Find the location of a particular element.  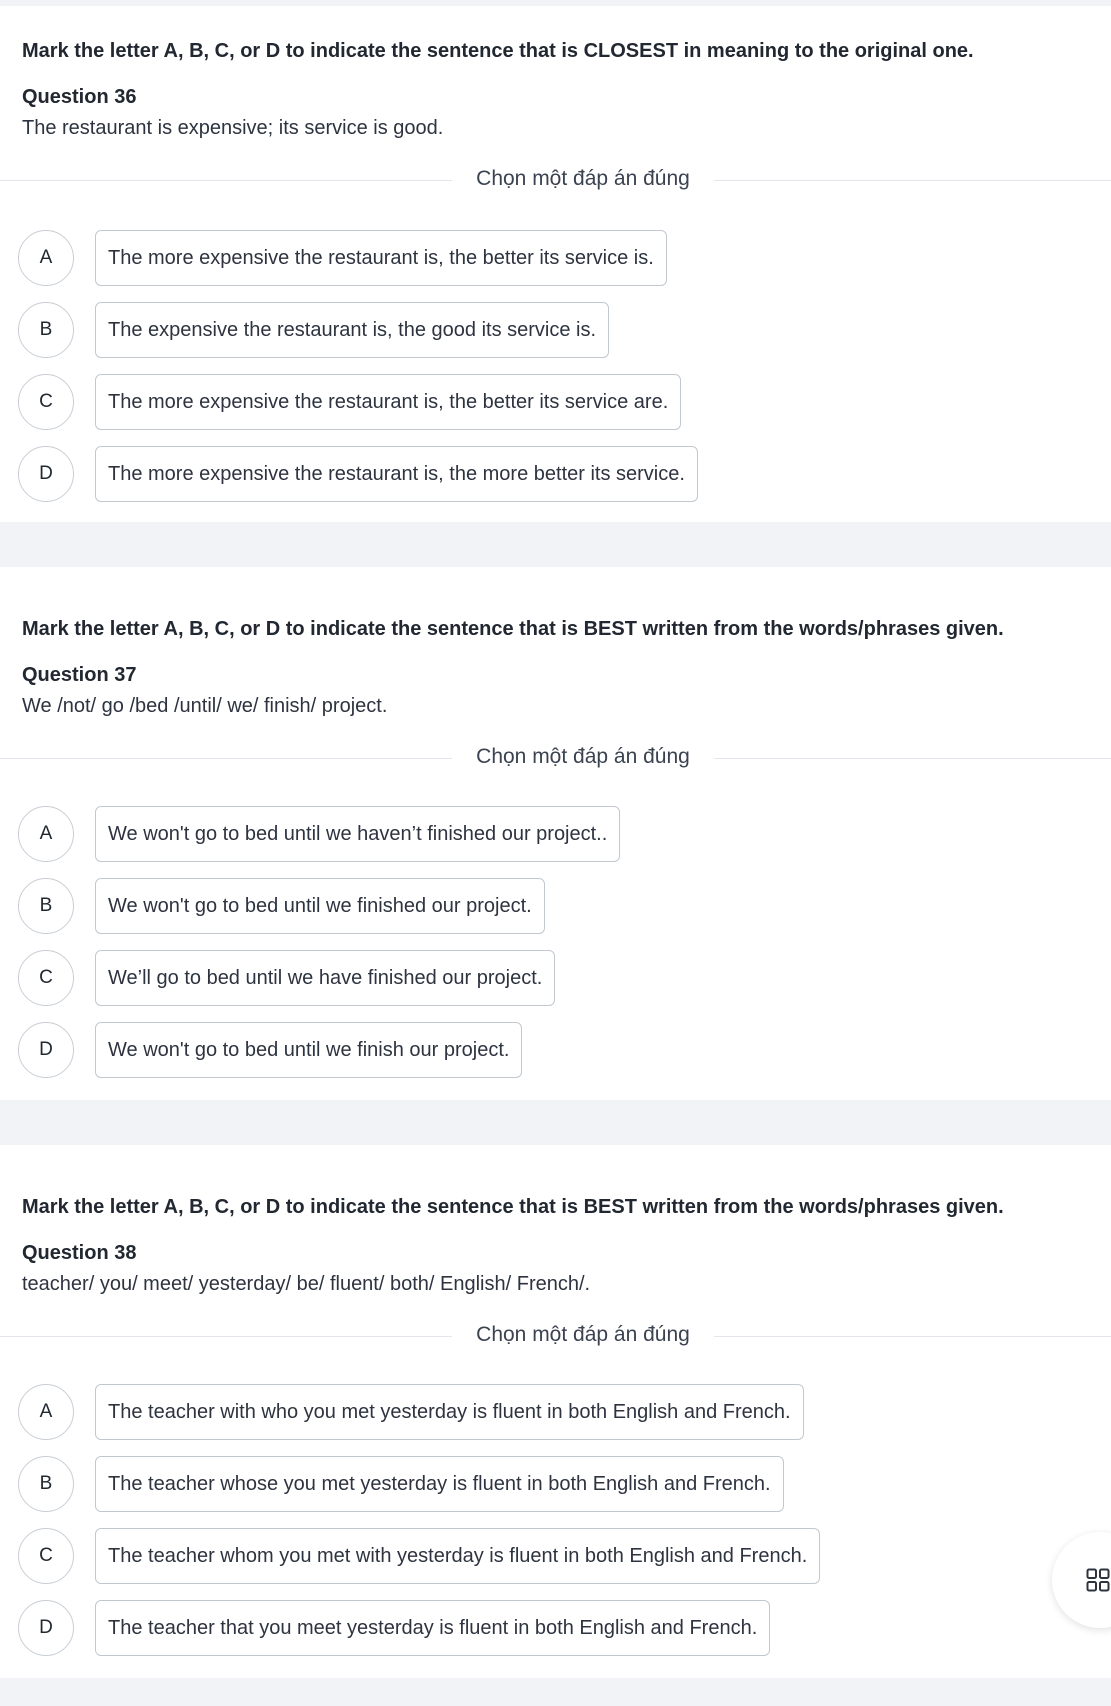

question-number: Question 38 is located at coordinates (79, 1253).